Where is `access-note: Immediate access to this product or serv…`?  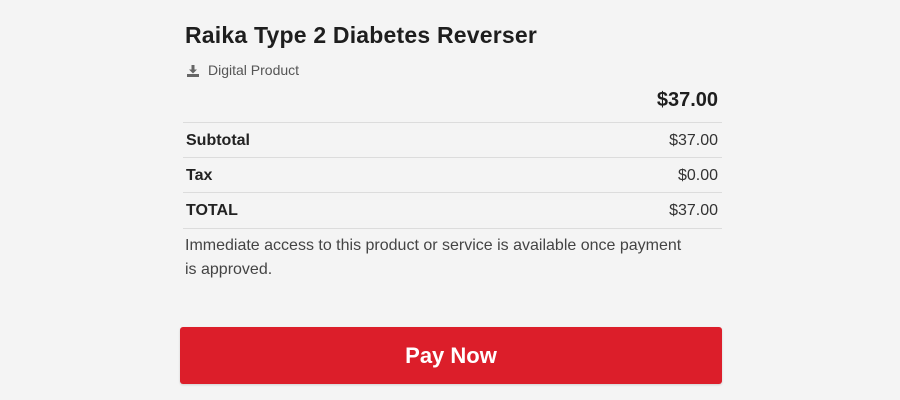 access-note: Immediate access to this product or serv… is located at coordinates (433, 257).